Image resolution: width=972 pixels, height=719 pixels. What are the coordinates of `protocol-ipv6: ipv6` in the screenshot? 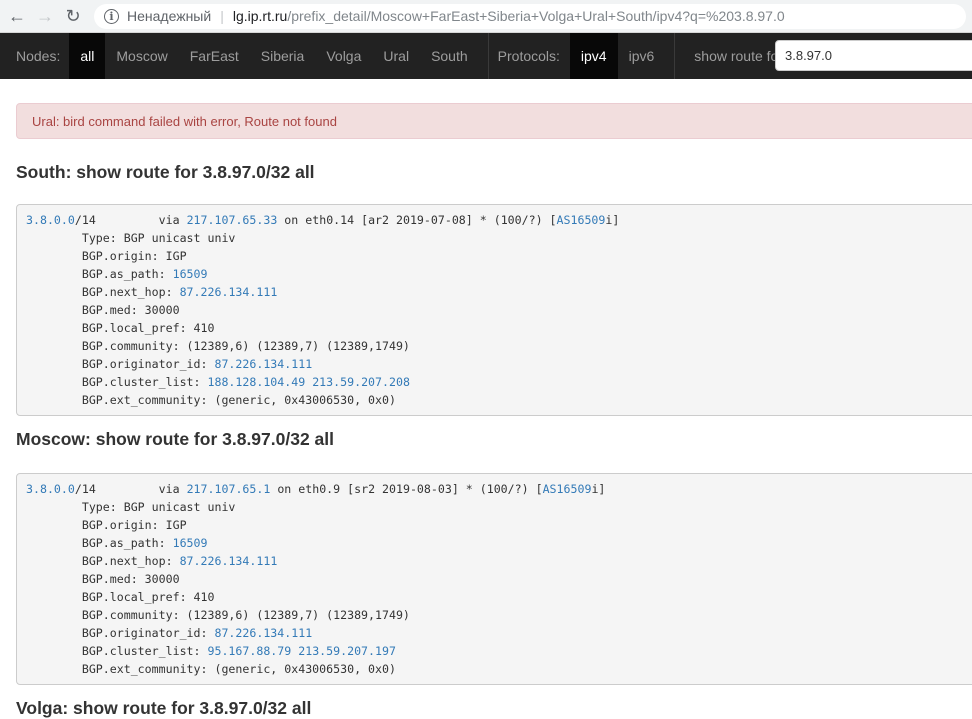 It's located at (642, 56).